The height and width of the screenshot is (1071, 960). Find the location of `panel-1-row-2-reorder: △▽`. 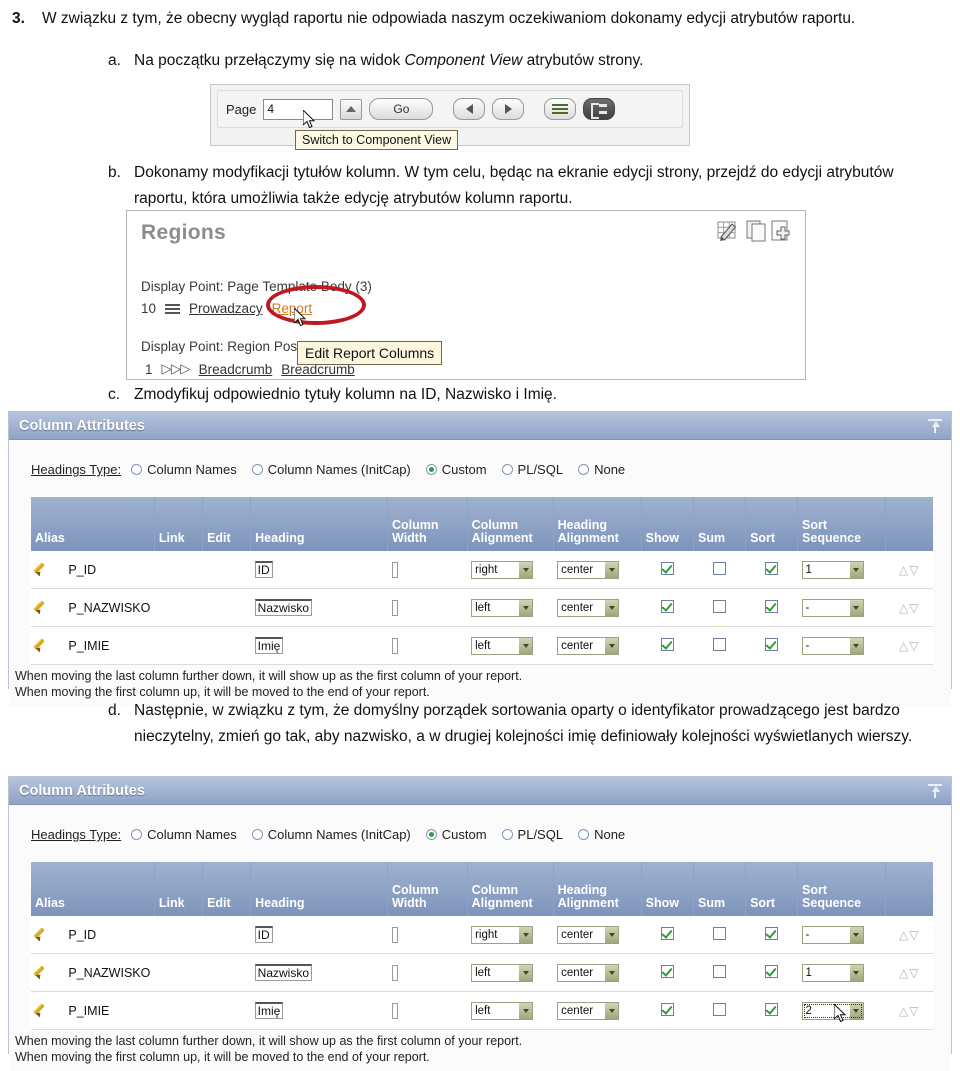

panel-1-row-2-reorder: △▽ is located at coordinates (909, 645).